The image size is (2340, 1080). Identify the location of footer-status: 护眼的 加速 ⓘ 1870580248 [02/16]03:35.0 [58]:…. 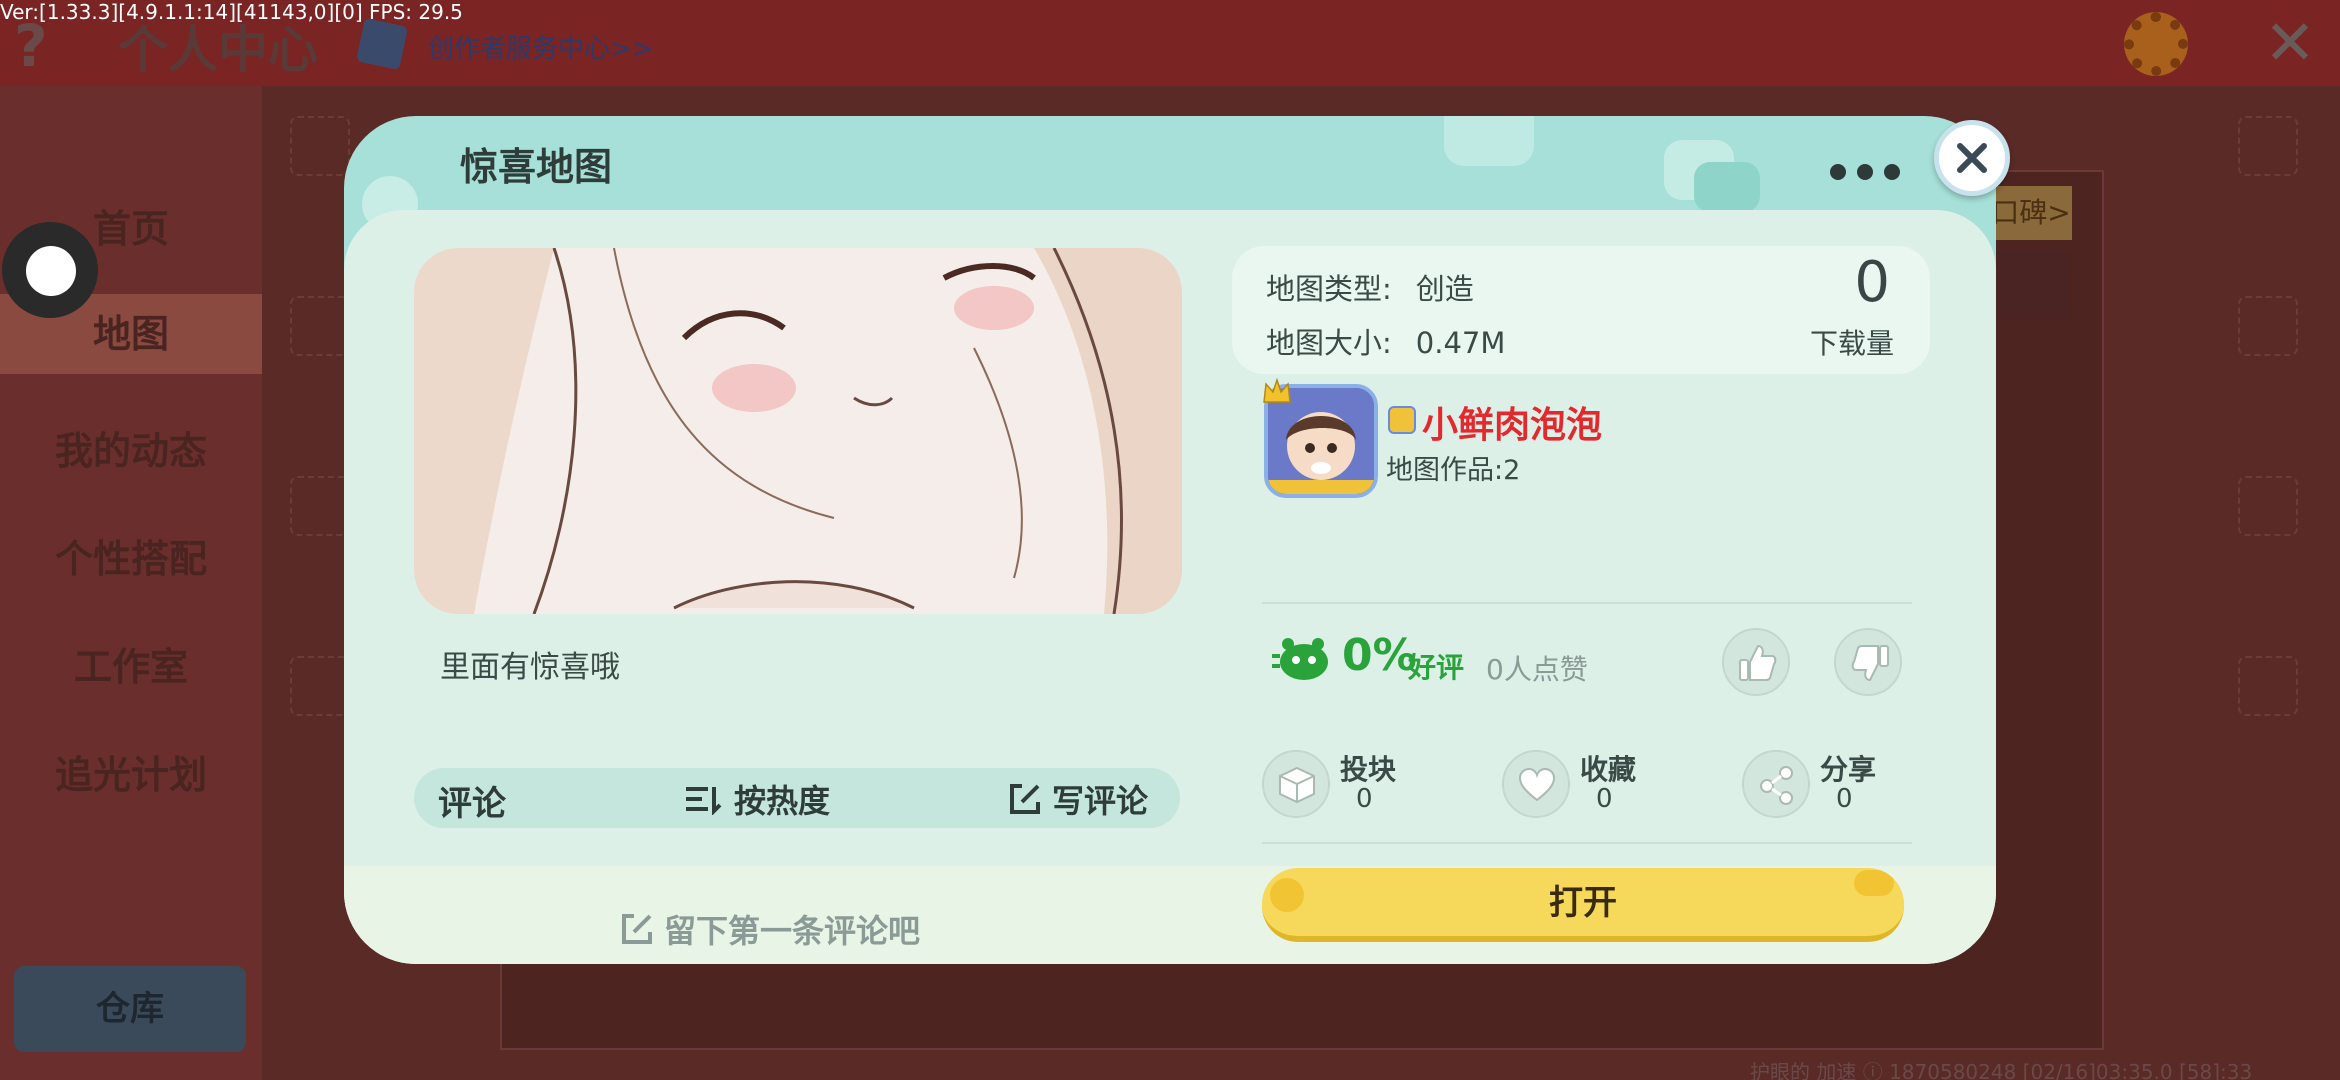
(2001, 1070).